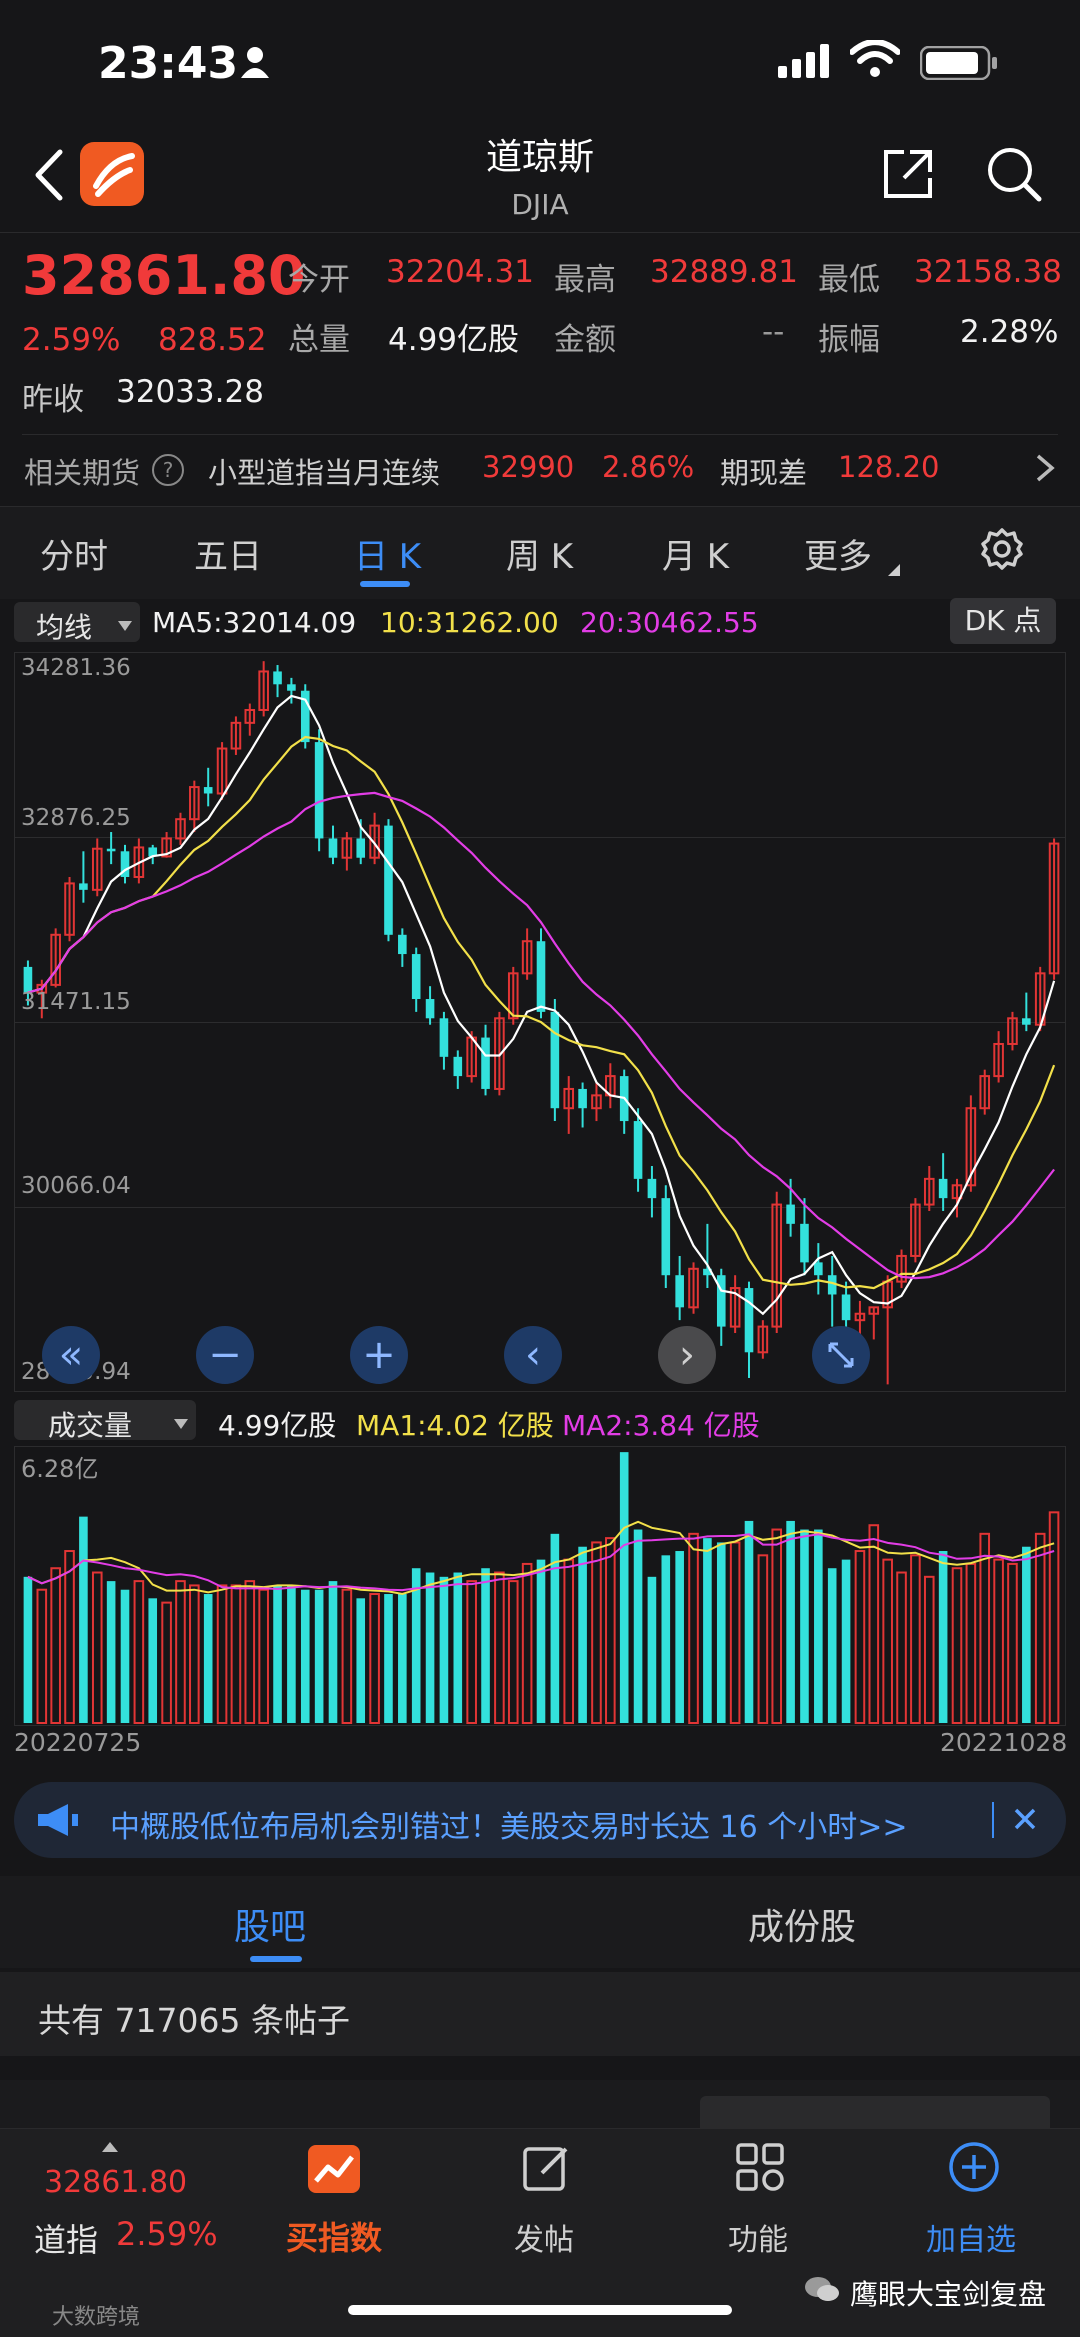 Image resolution: width=1080 pixels, height=2337 pixels. Describe the element at coordinates (334, 2236) in the screenshot. I see `buy-index-label: 买指数` at that location.